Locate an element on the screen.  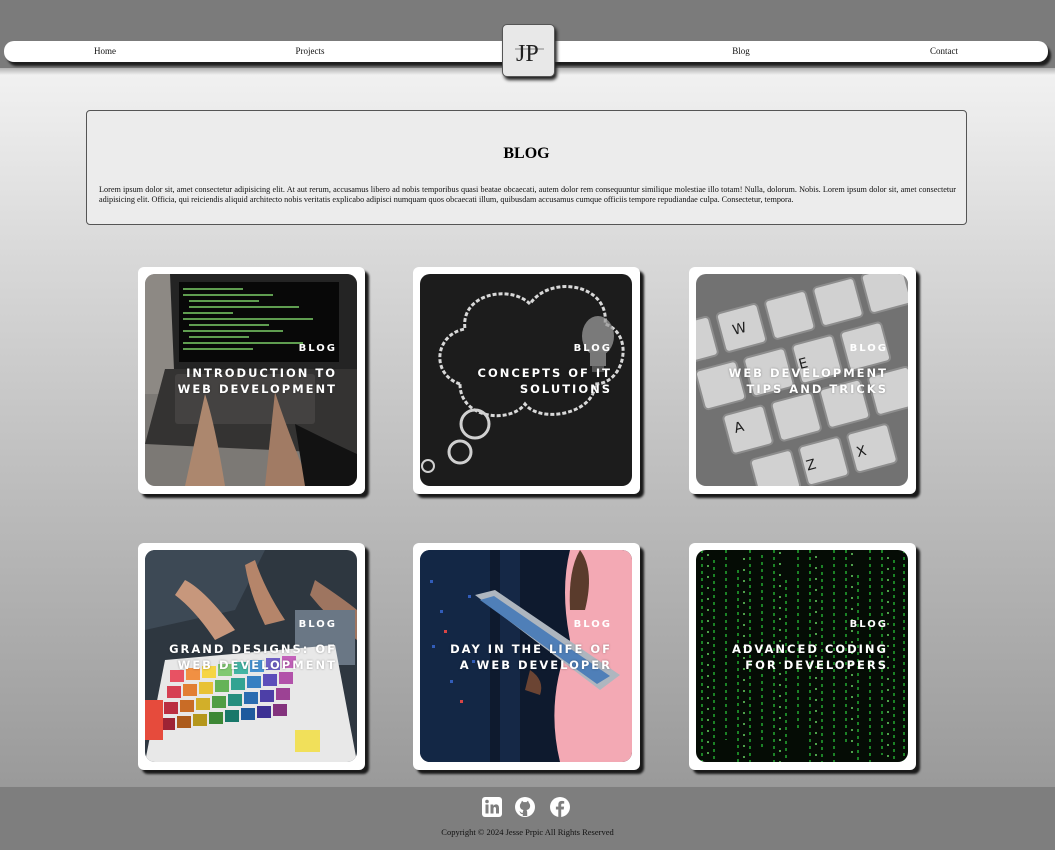
blog-card-image: BLOG ADVANCED CODING FOR DEVELOPERS is located at coordinates (802, 656).